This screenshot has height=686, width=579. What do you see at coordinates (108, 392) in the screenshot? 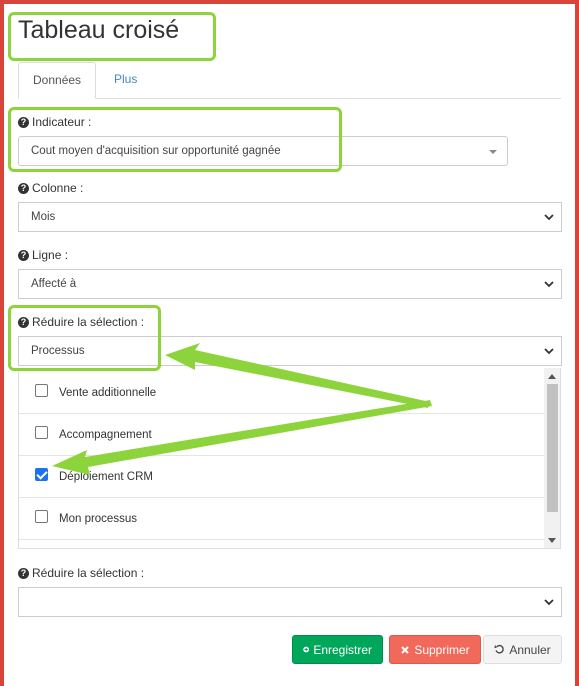
I see `list-item-label: Vente additionnelle` at bounding box center [108, 392].